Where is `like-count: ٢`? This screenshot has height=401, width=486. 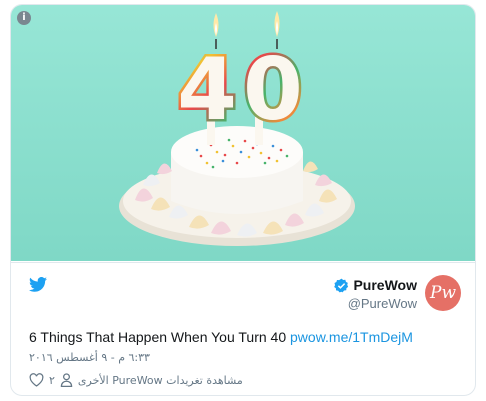 like-count: ٢ is located at coordinates (52, 380).